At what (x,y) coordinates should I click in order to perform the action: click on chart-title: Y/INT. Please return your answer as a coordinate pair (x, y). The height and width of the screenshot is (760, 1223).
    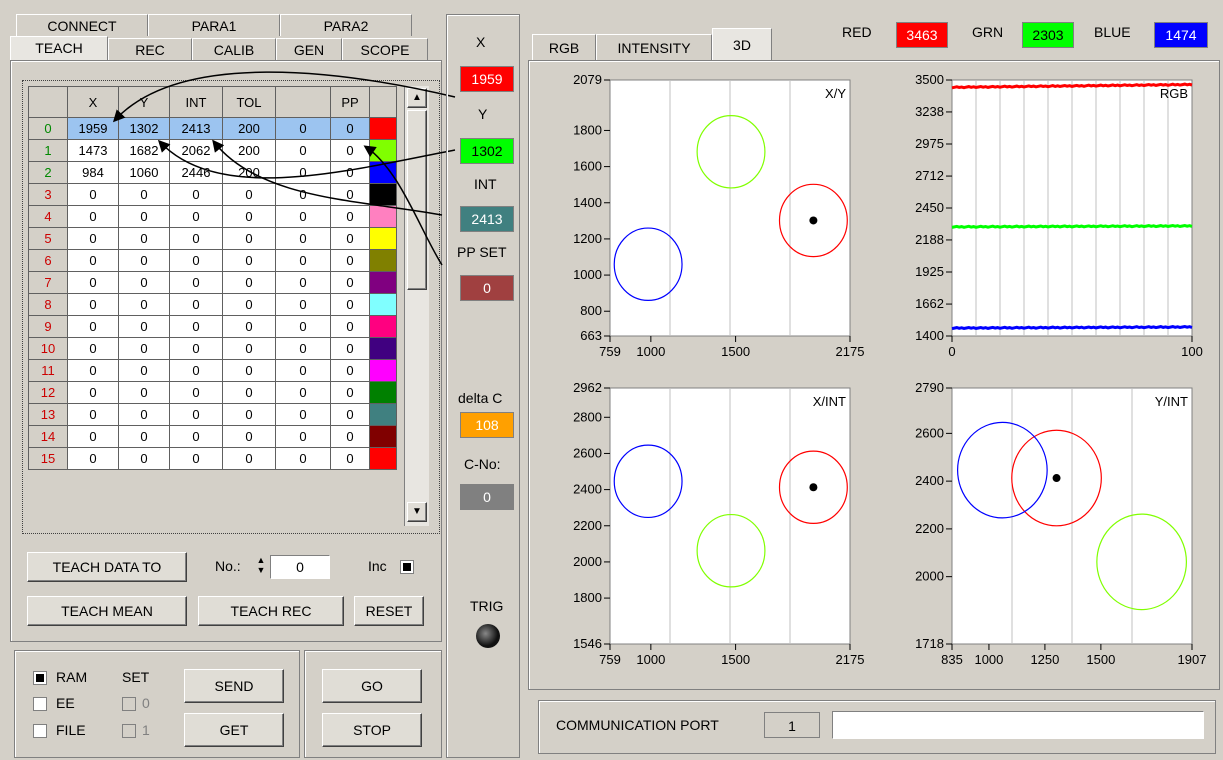
    Looking at the image, I should click on (1171, 401).